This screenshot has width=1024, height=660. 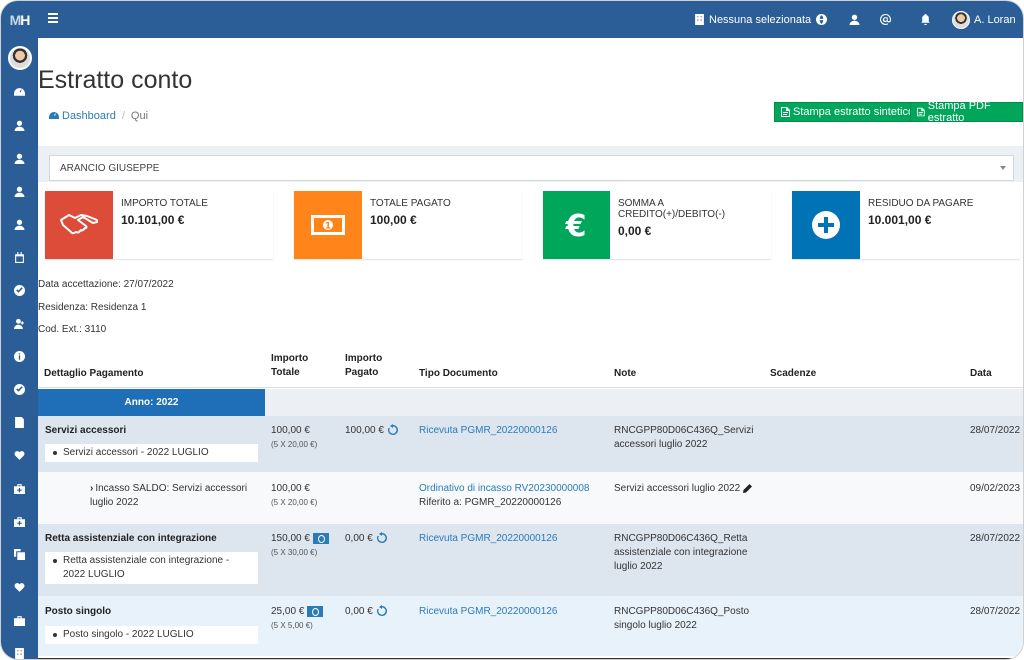 What do you see at coordinates (294, 496) in the screenshot?
I see `row-total: 100,00 € (5 X 20,00 €)` at bounding box center [294, 496].